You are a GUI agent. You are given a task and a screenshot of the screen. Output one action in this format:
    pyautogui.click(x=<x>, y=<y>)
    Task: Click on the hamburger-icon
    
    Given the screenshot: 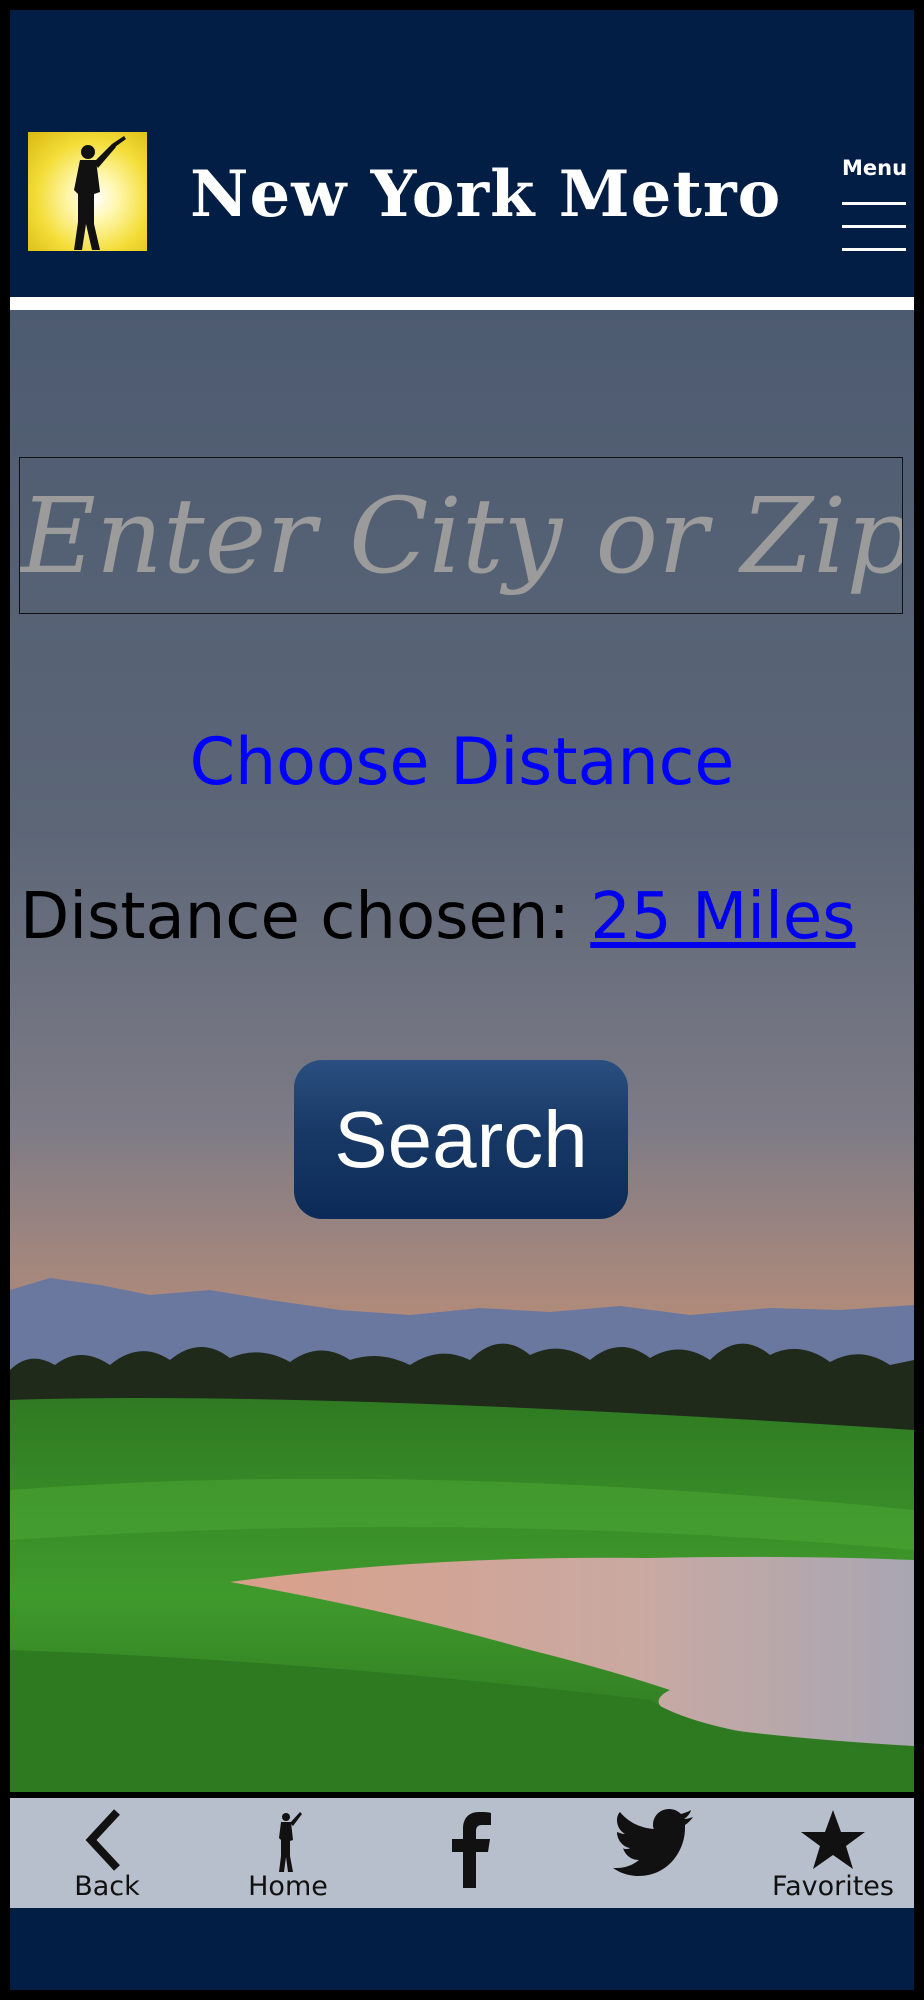 What is the action you would take?
    pyautogui.click(x=874, y=236)
    